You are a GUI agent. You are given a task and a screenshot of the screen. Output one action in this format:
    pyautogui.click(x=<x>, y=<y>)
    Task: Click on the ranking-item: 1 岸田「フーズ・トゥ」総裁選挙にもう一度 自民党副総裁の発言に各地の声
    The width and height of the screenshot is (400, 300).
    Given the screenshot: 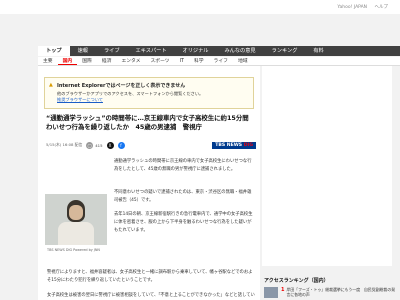 What is the action you would take?
    pyautogui.click(x=331, y=292)
    